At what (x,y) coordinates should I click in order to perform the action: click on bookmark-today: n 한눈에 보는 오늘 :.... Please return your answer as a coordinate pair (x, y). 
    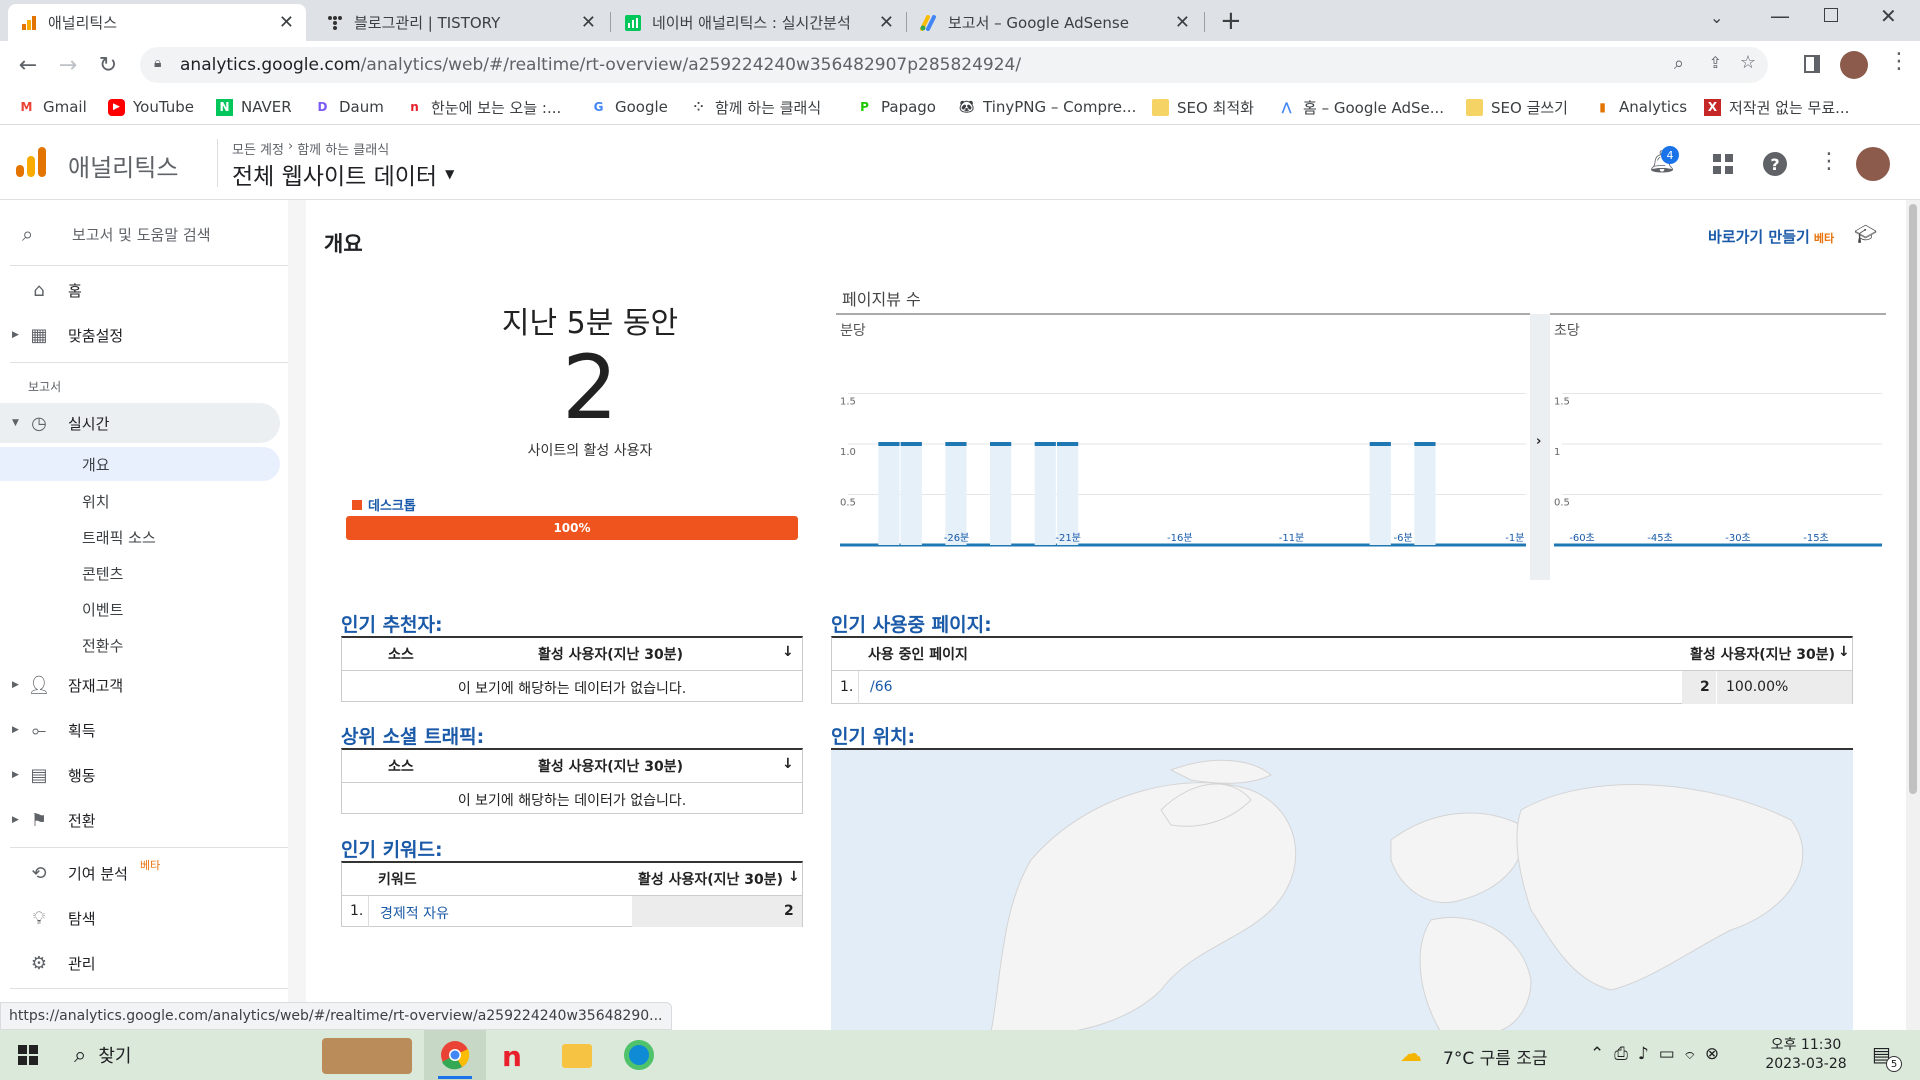
    Looking at the image, I should click on (483, 107).